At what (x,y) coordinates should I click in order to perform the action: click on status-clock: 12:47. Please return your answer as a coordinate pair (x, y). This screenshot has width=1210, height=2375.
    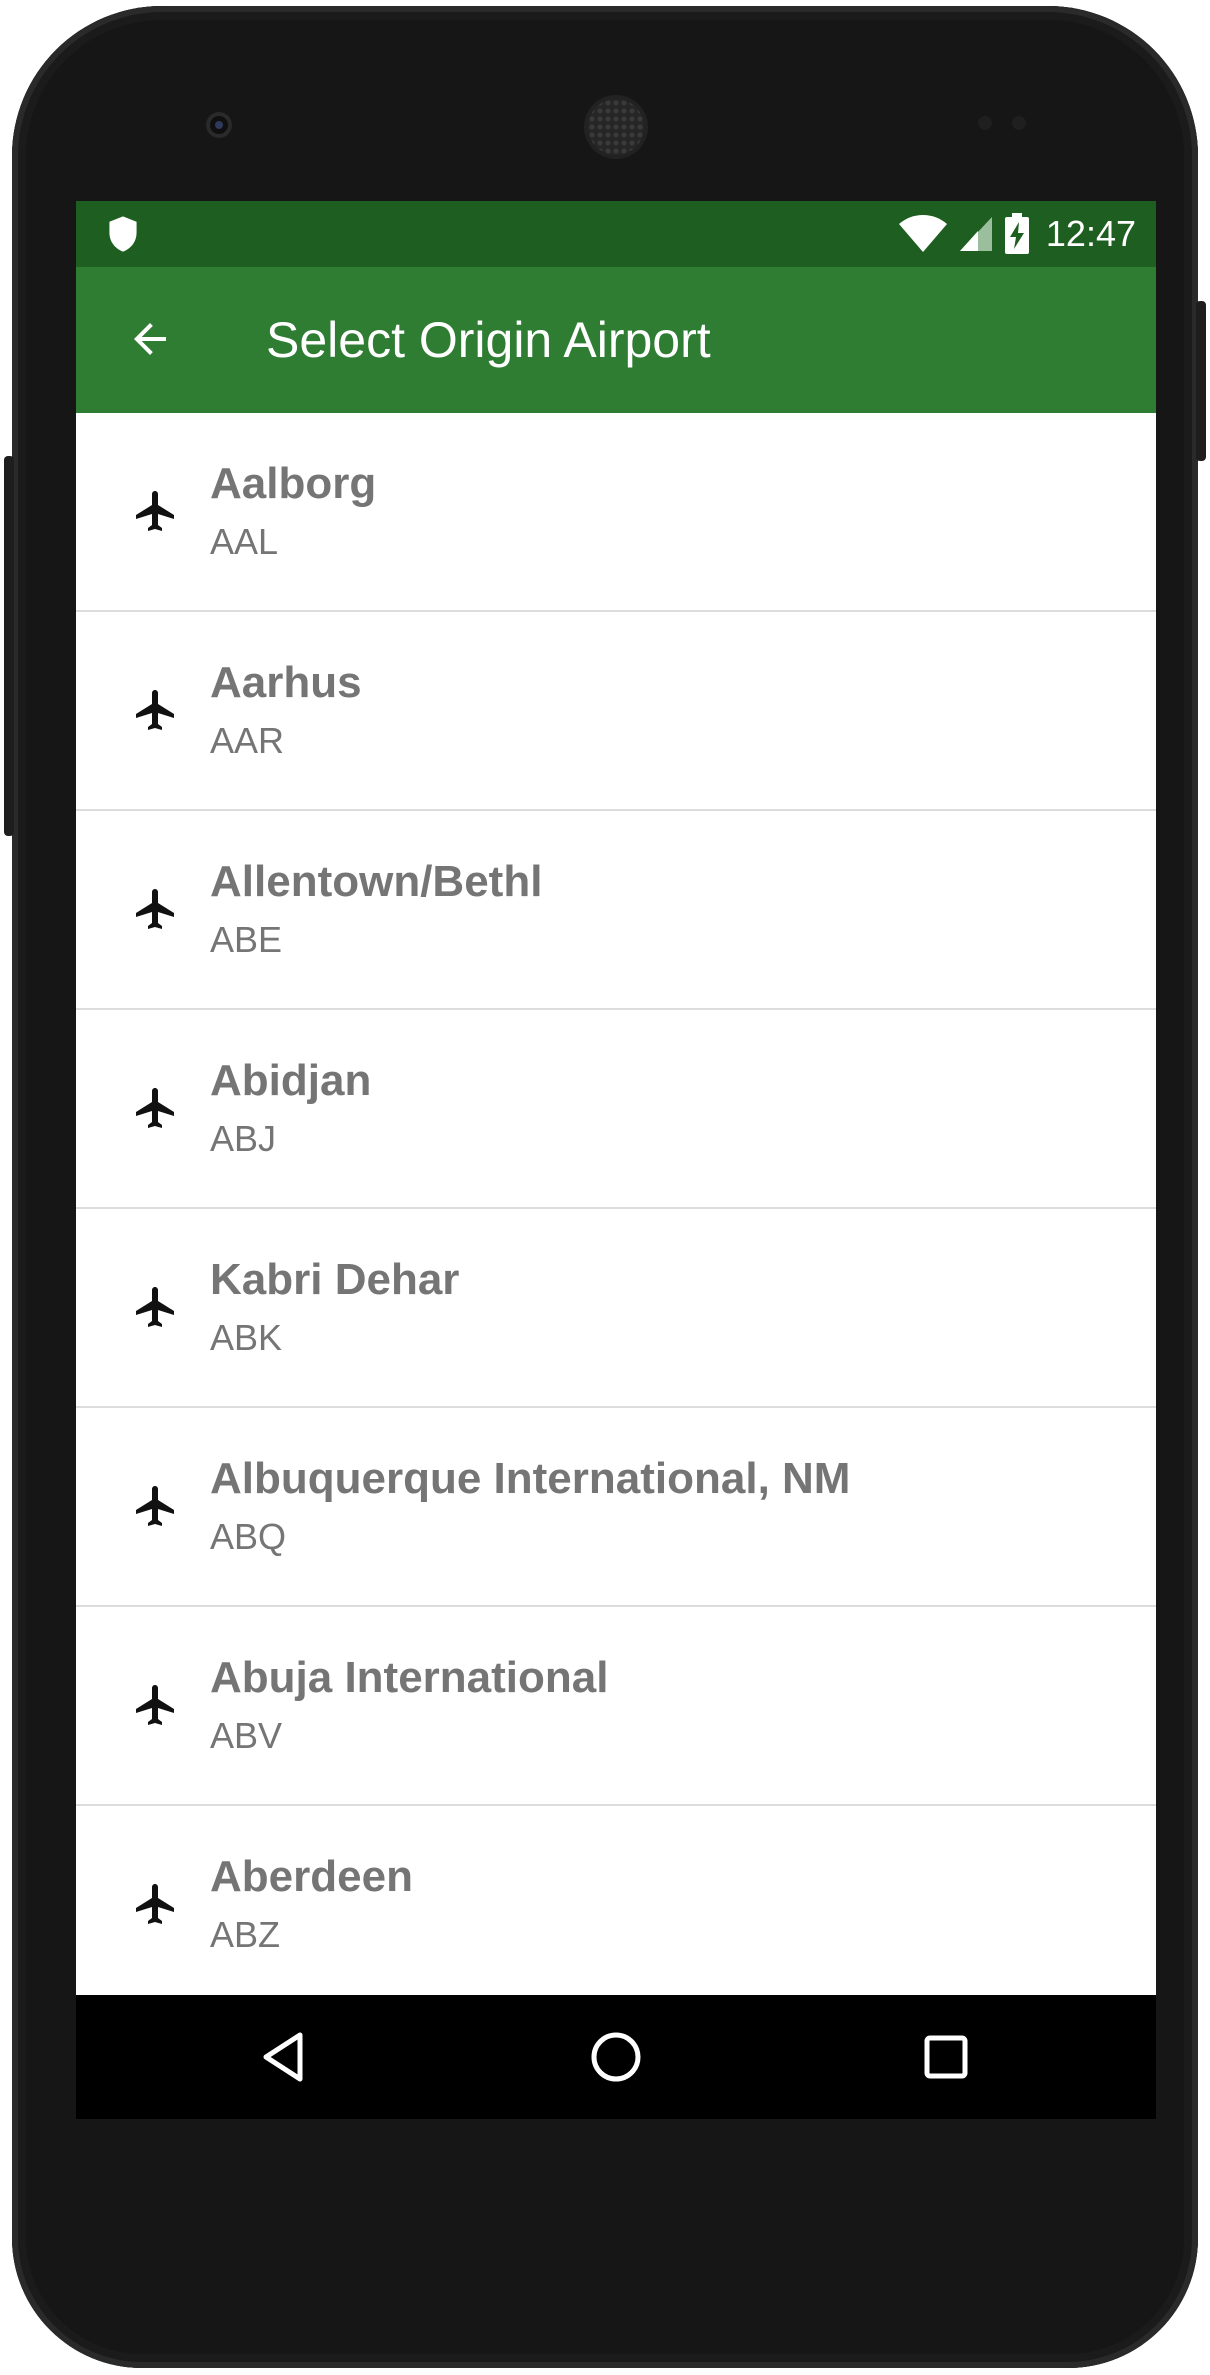
    Looking at the image, I should click on (1090, 233).